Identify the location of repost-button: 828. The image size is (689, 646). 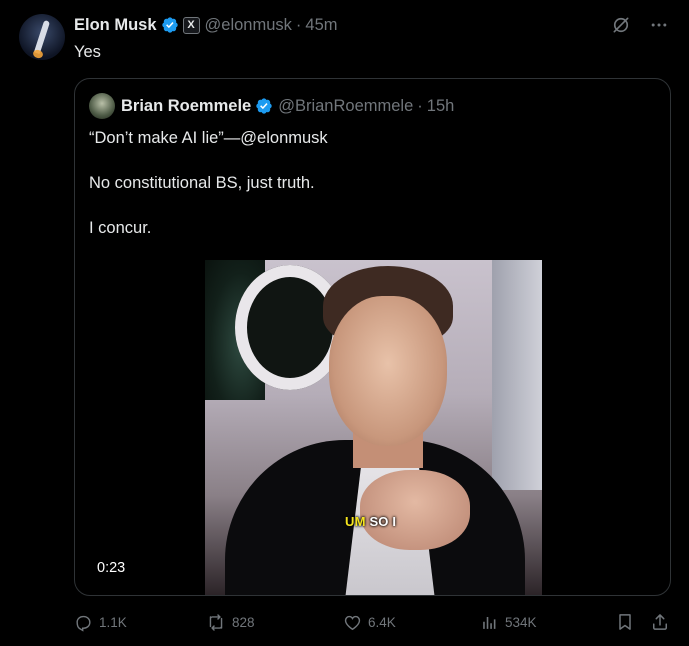
(230, 622).